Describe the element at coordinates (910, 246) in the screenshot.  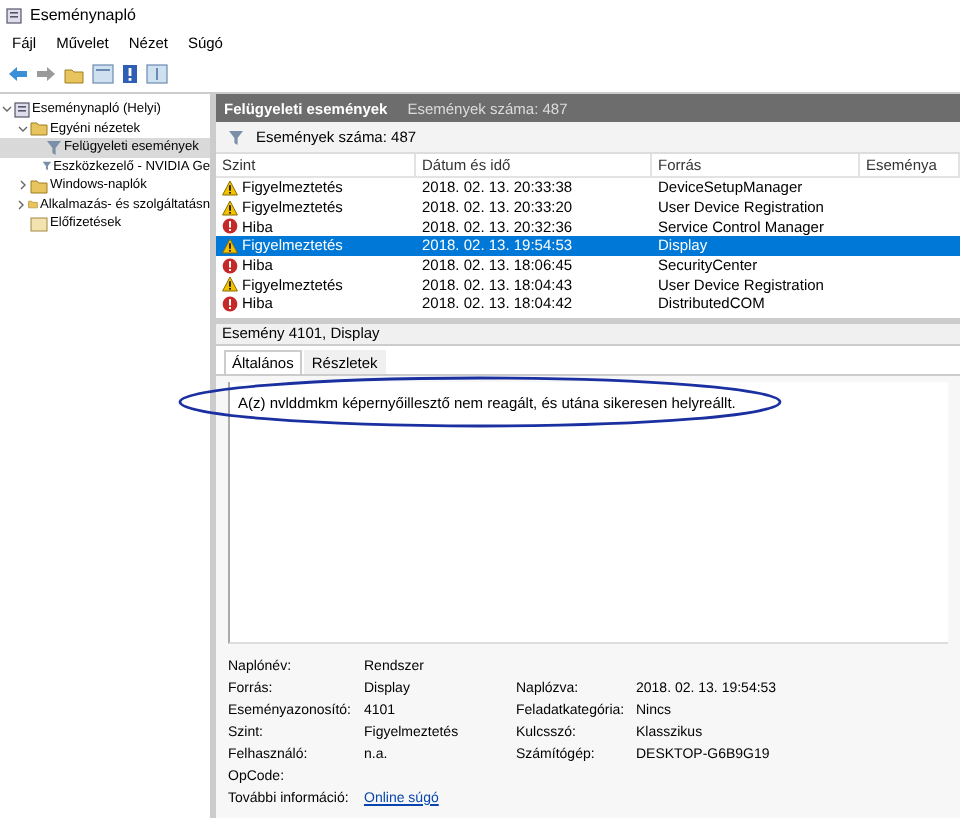
I see `selected-row-highlight` at that location.